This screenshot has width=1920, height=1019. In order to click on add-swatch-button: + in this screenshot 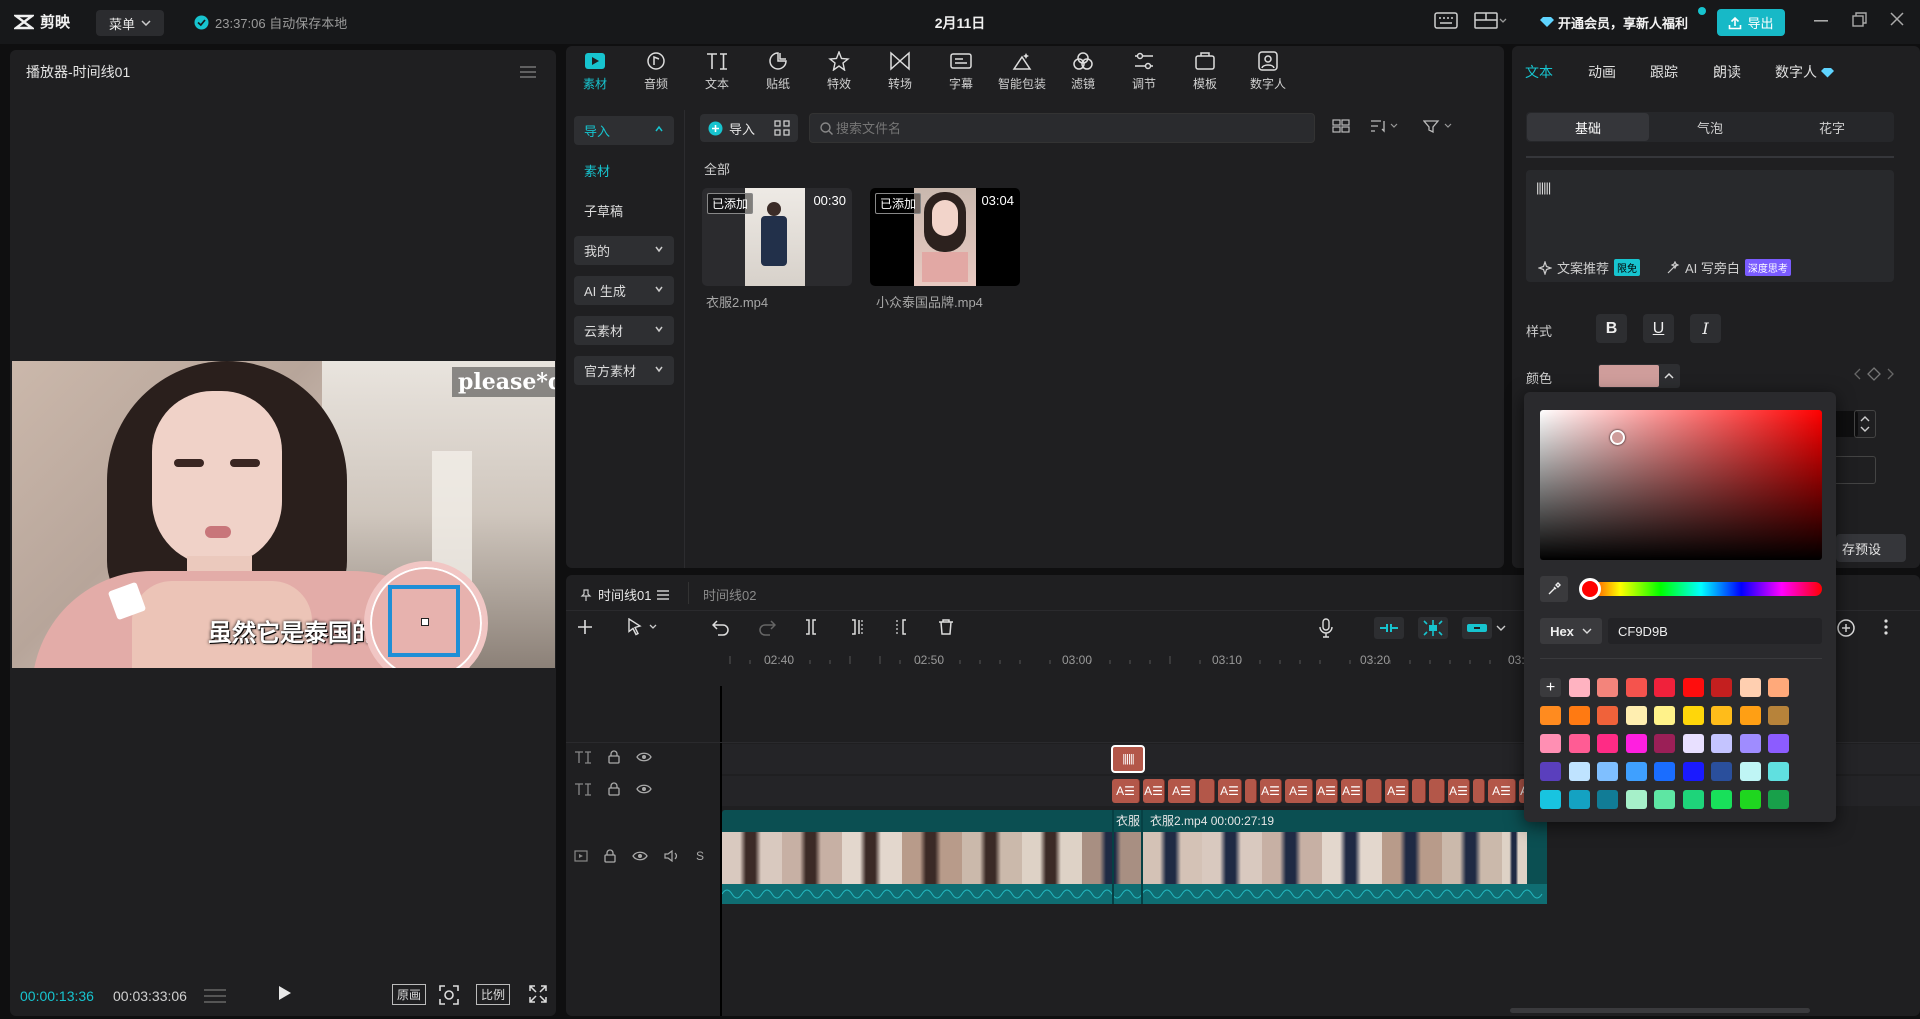, I will do `click(1550, 687)`.